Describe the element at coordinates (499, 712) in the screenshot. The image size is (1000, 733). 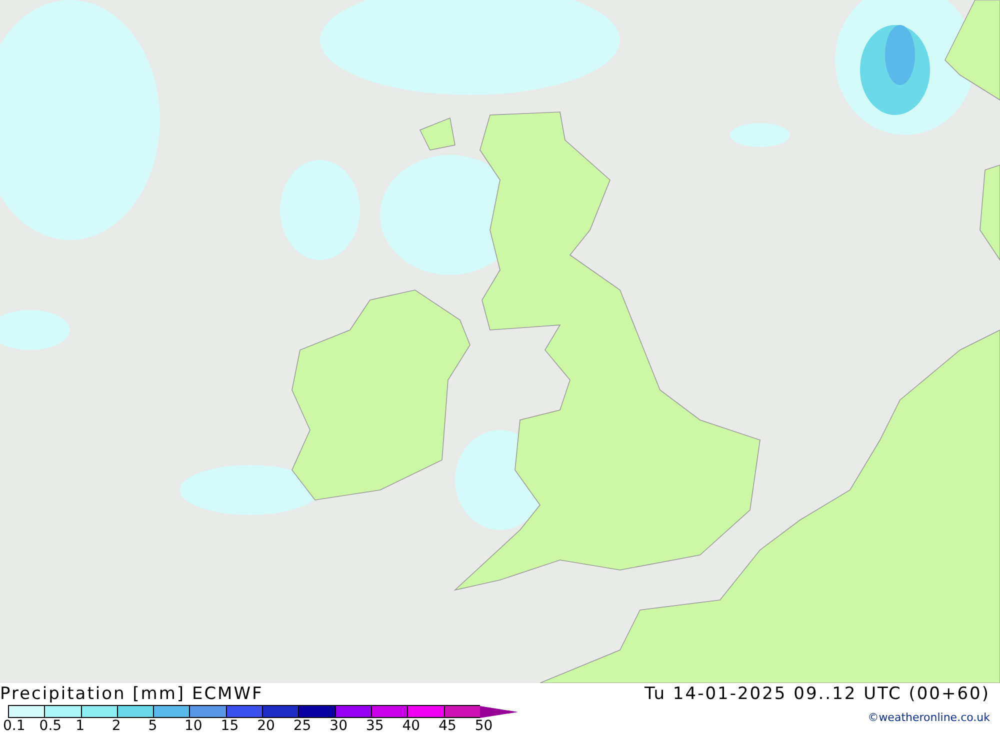
I see `legend-arrow-icon` at that location.